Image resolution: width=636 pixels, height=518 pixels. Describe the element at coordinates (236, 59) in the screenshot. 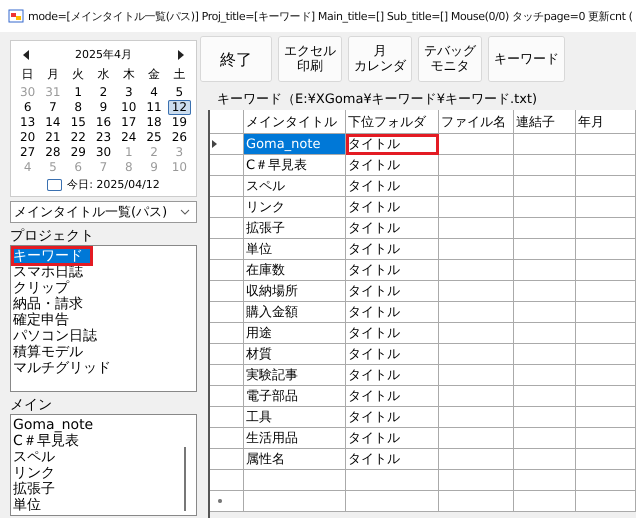

I see `toolbar-button: 終了` at that location.